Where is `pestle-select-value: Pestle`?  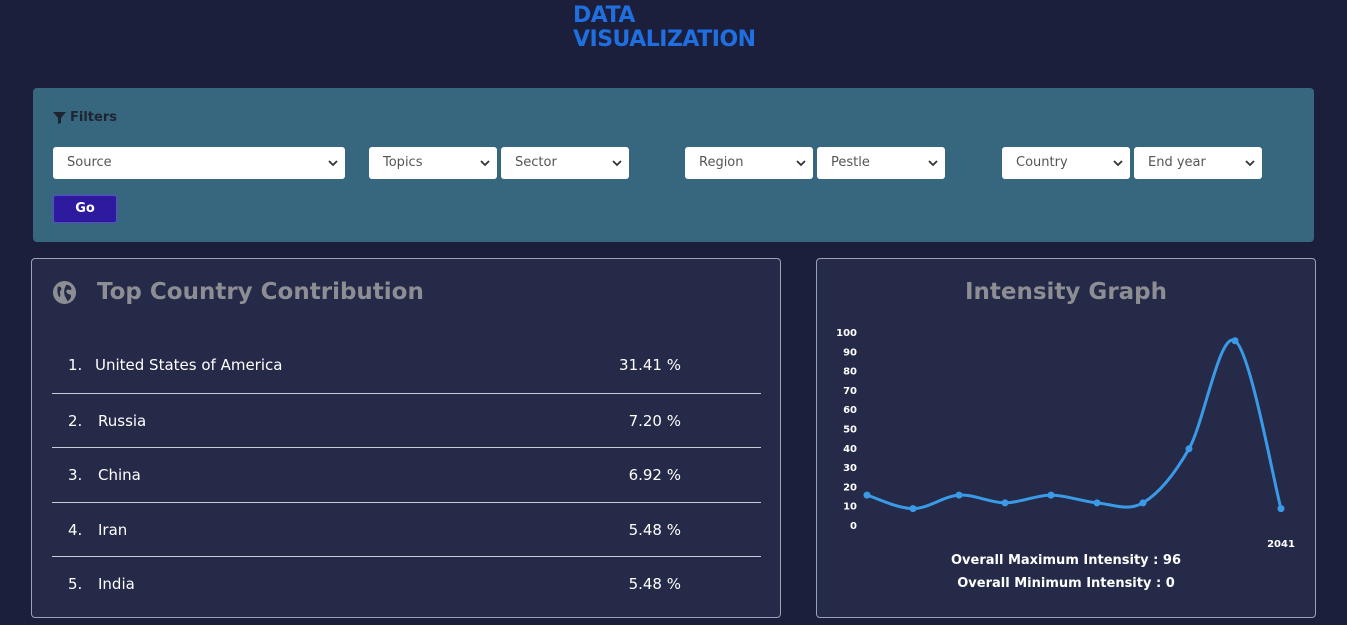
pestle-select-value: Pestle is located at coordinates (850, 162).